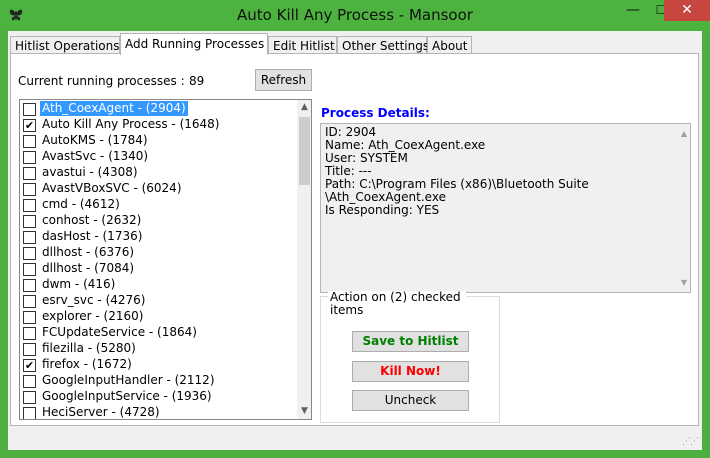 This screenshot has width=710, height=458. I want to click on process-list-item-label: avastui - (4308), so click(90, 172).